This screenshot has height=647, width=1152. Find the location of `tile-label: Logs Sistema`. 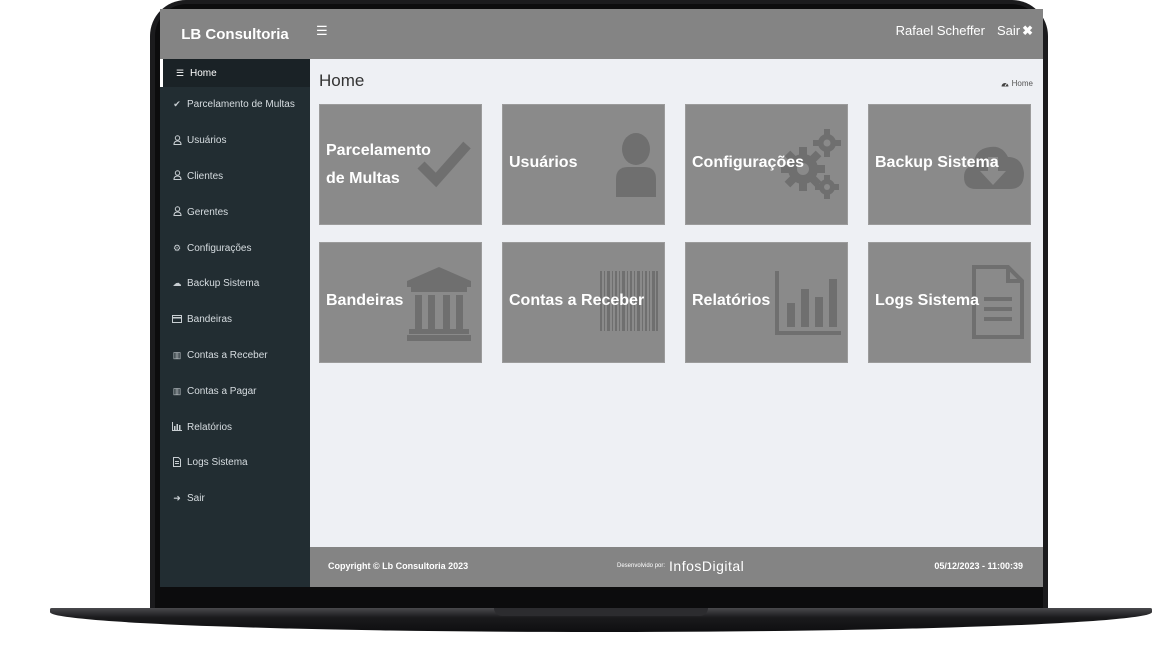

tile-label: Logs Sistema is located at coordinates (927, 300).